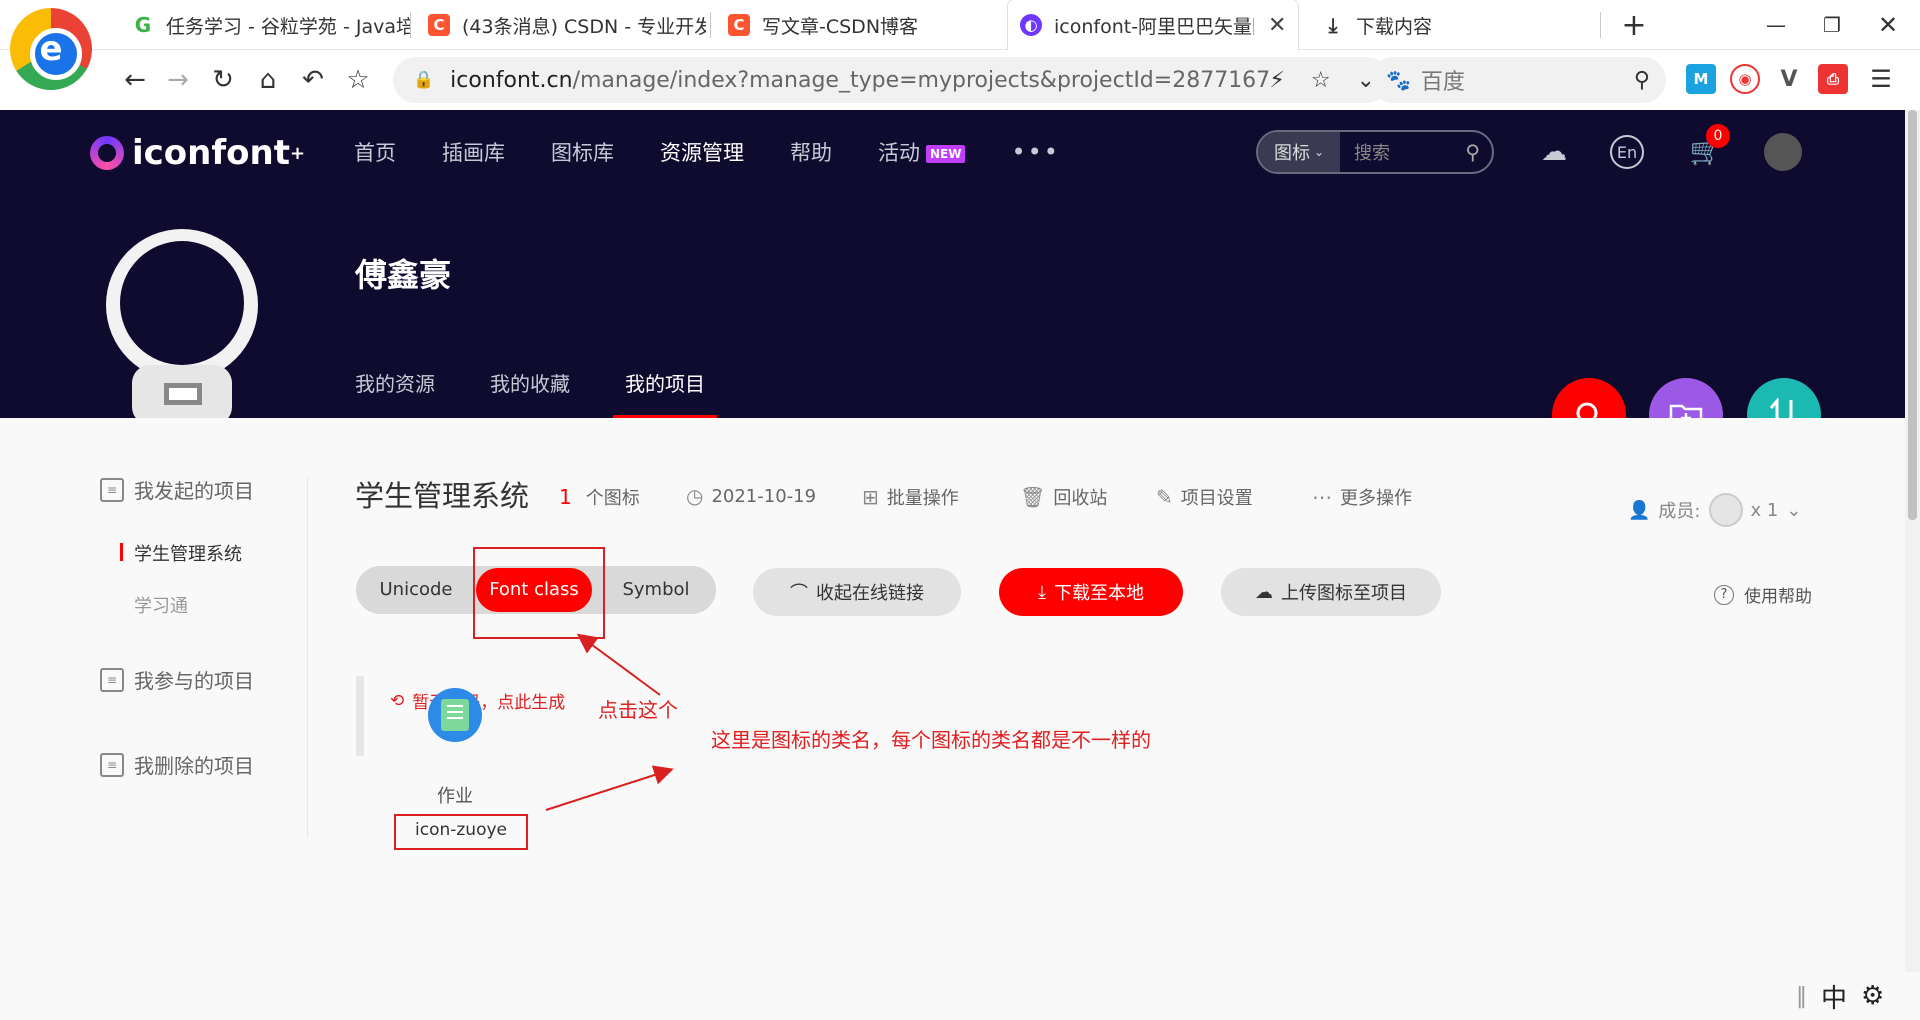 Image resolution: width=1920 pixels, height=1020 pixels. Describe the element at coordinates (1783, 152) in the screenshot. I see `user-avatar` at that location.